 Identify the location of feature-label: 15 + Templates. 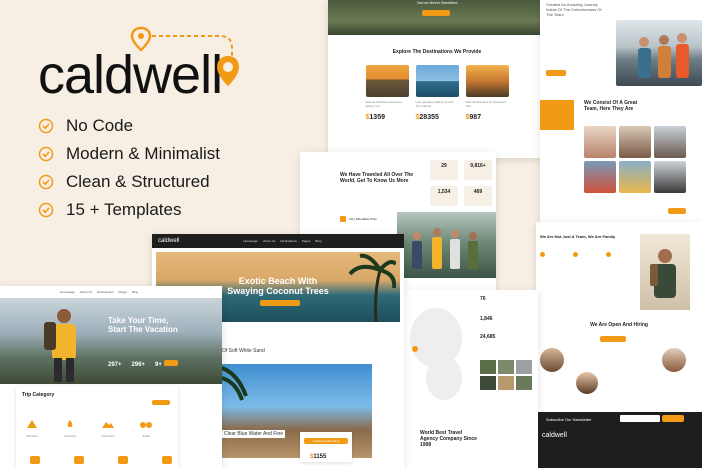
(124, 209).